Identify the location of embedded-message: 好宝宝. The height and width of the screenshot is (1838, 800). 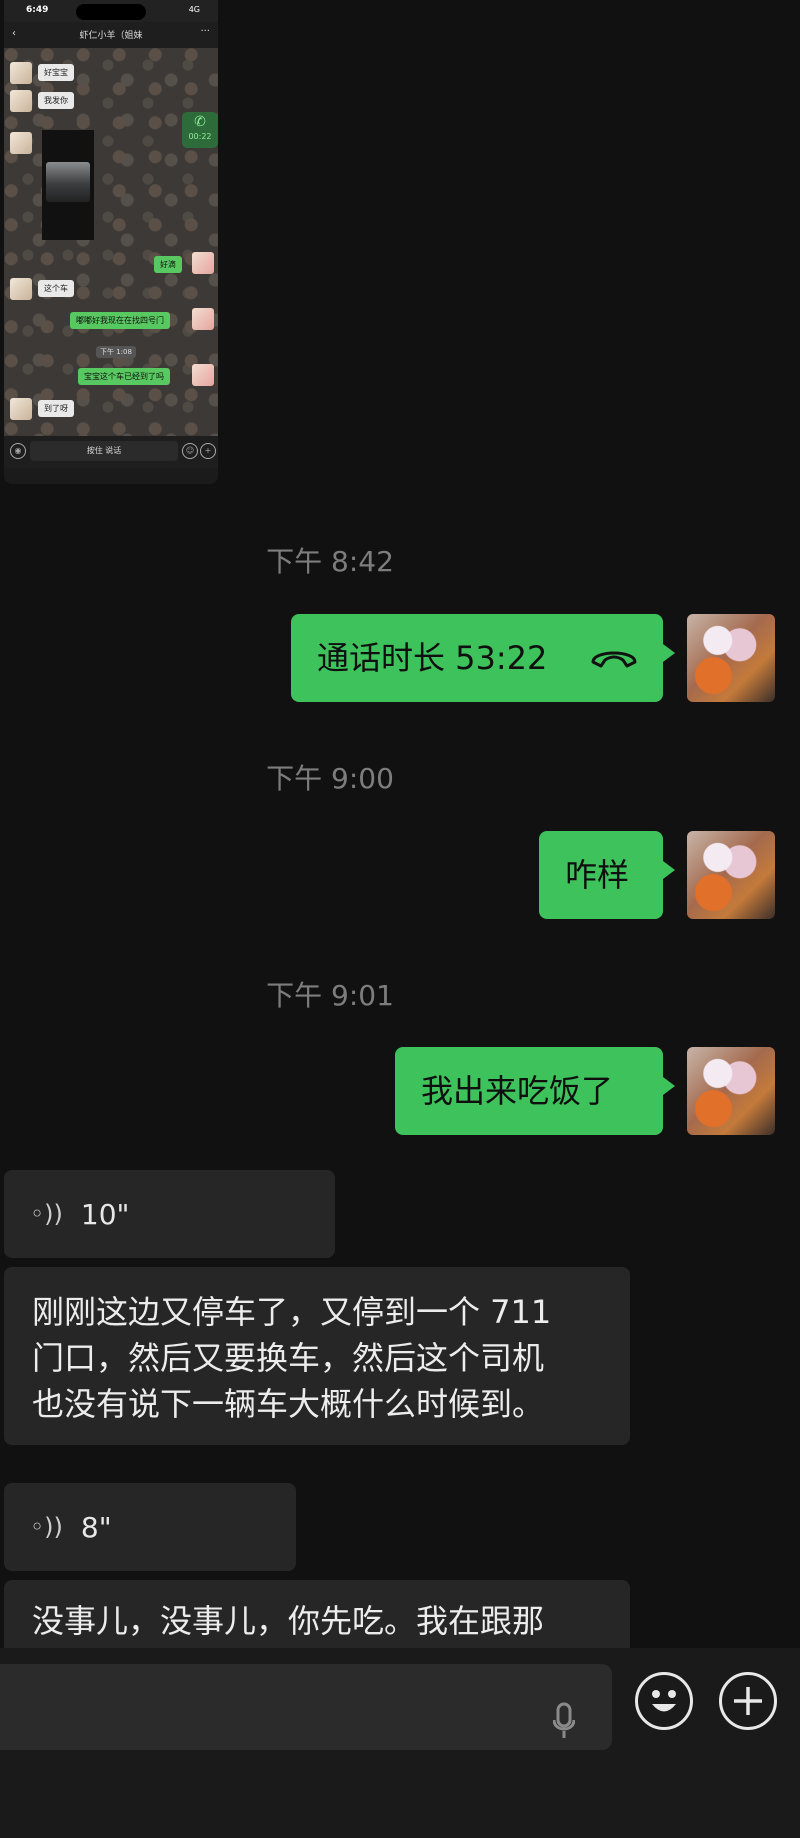
(56, 72).